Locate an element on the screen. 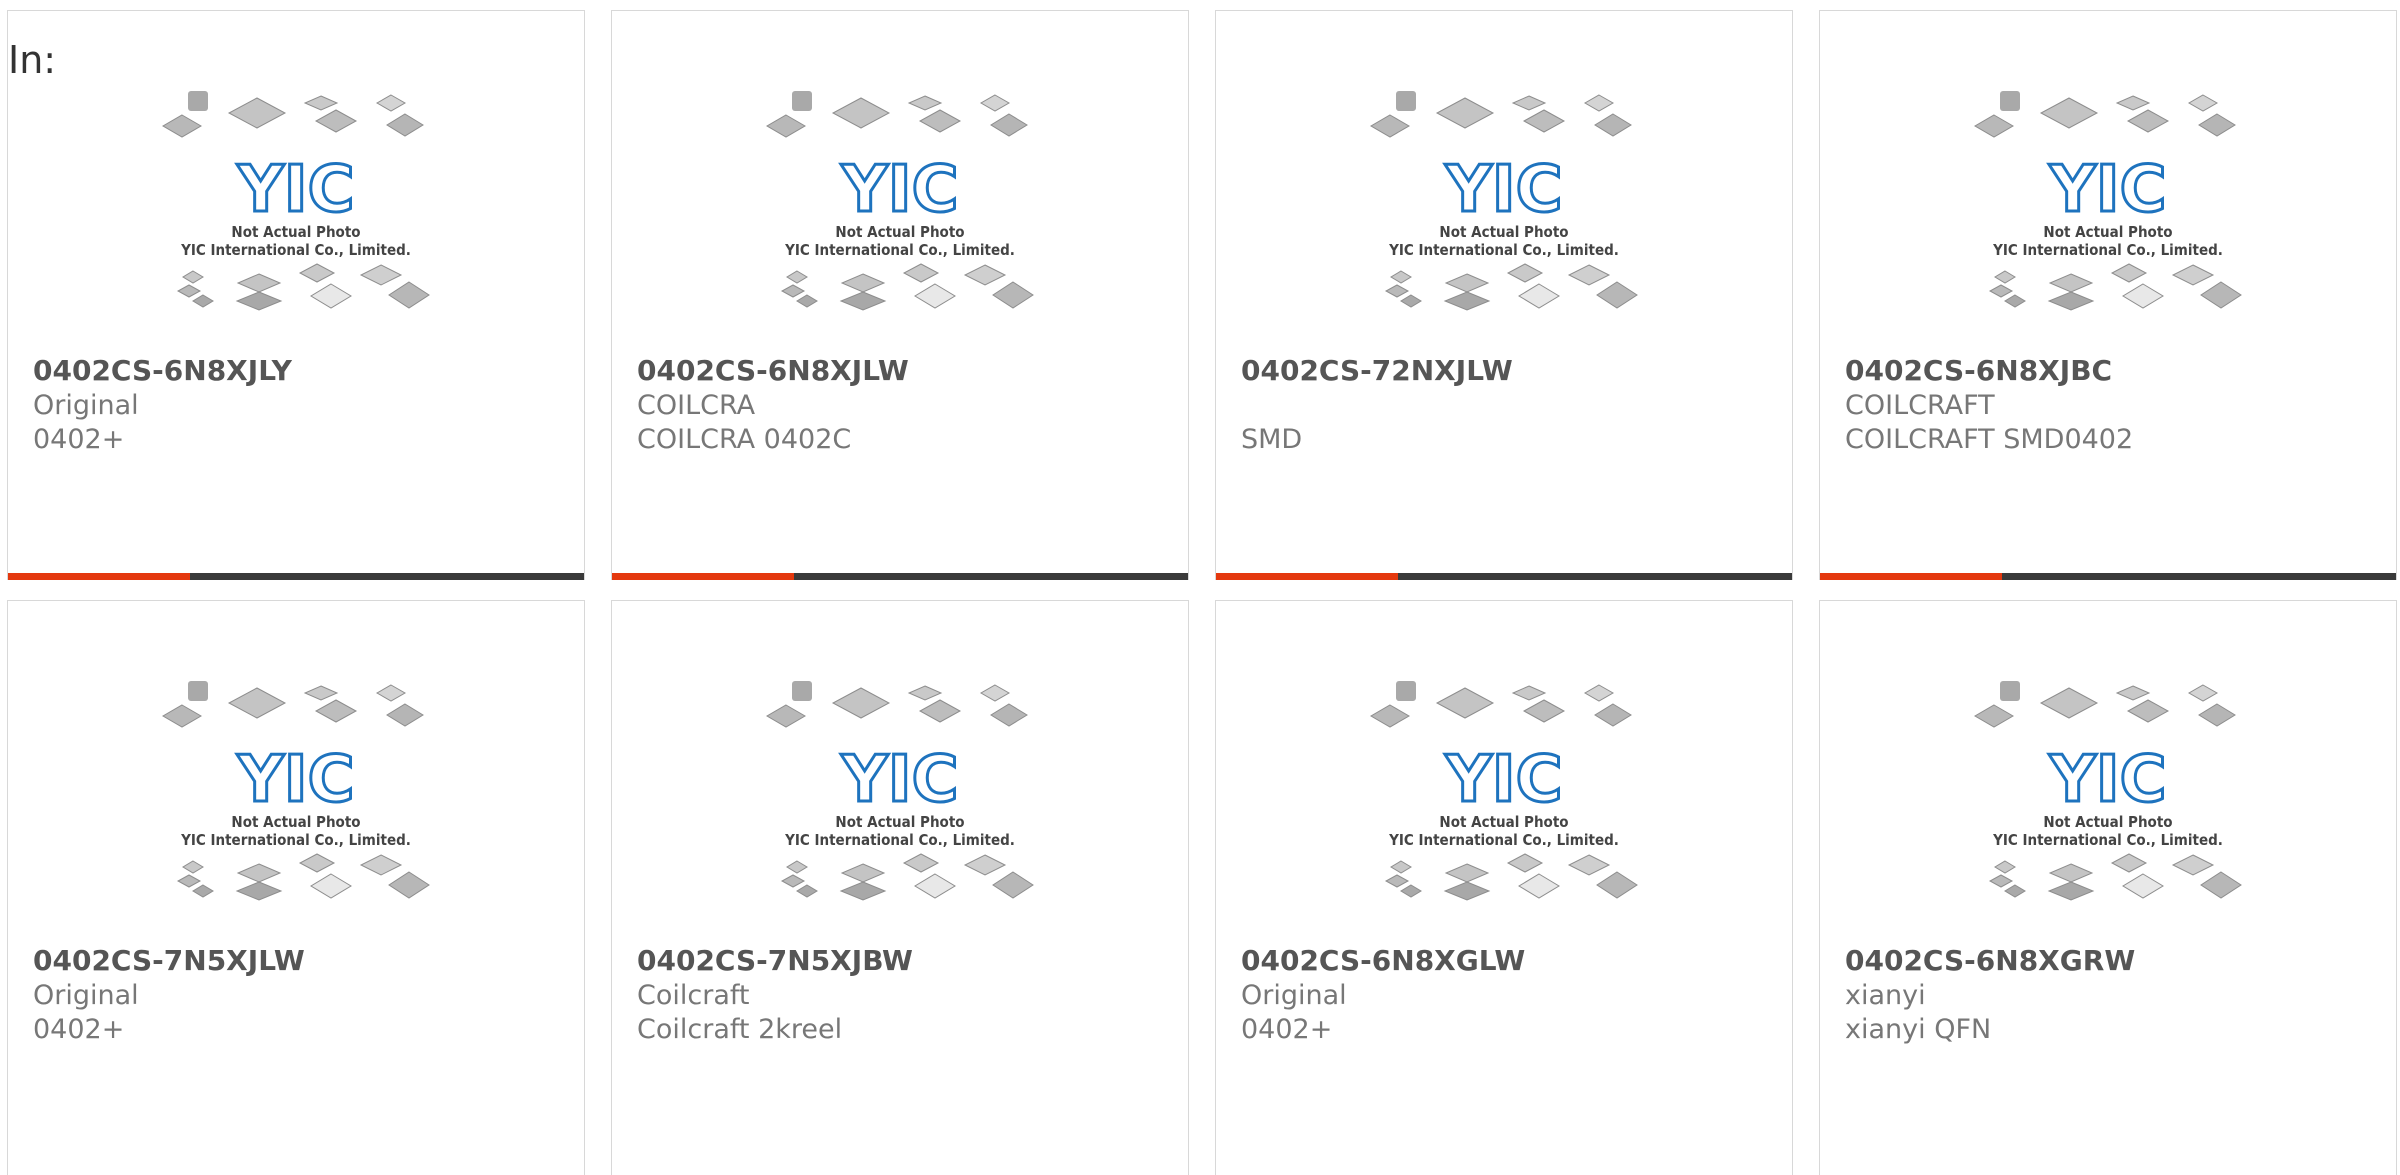  brand-text: xianyi is located at coordinates (1885, 995).